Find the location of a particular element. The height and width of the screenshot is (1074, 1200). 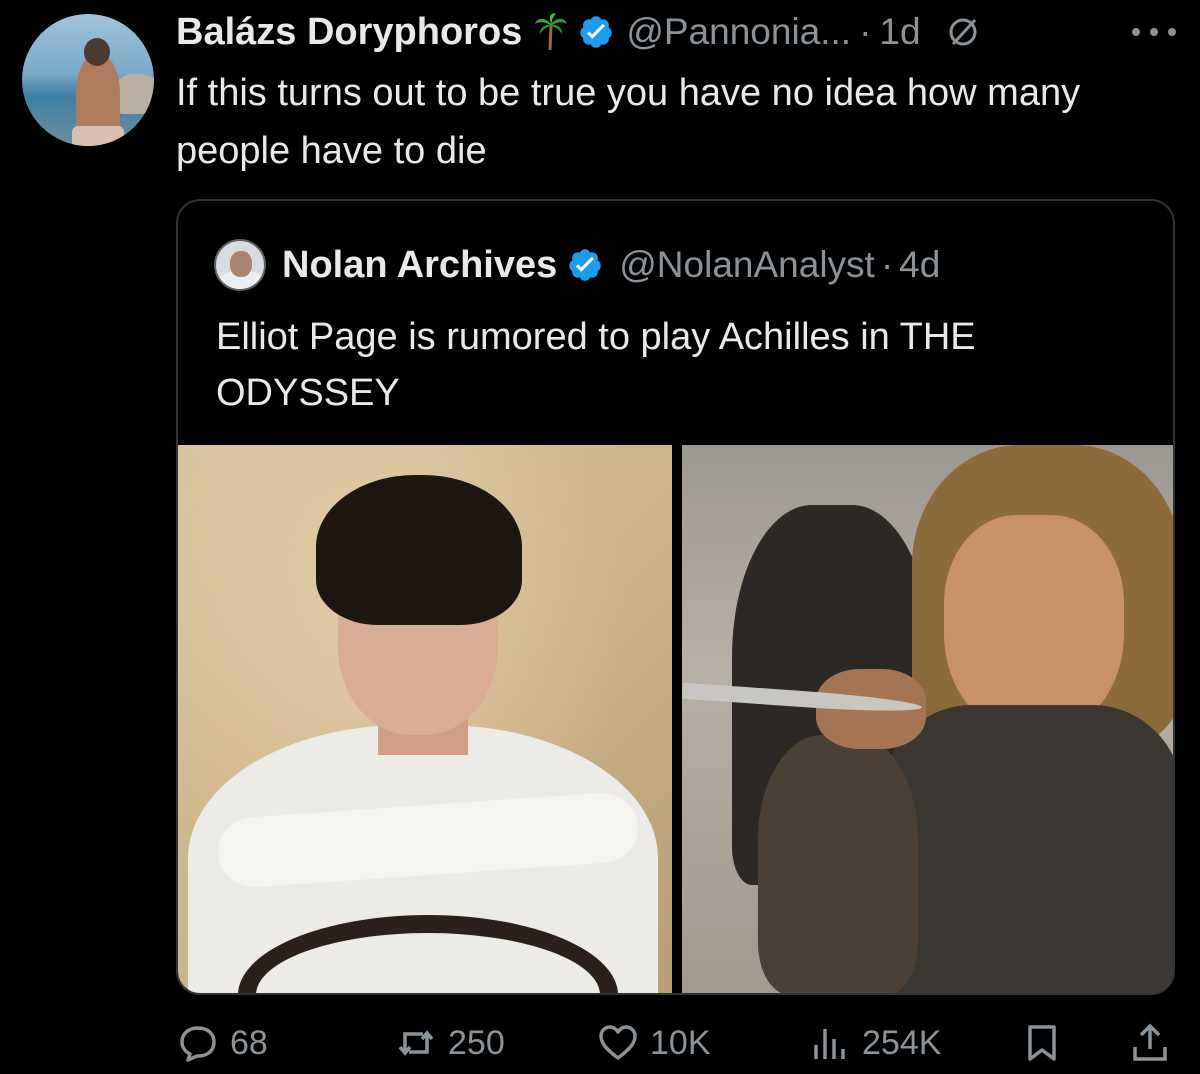

photo-bracer-shape is located at coordinates (838, 864).